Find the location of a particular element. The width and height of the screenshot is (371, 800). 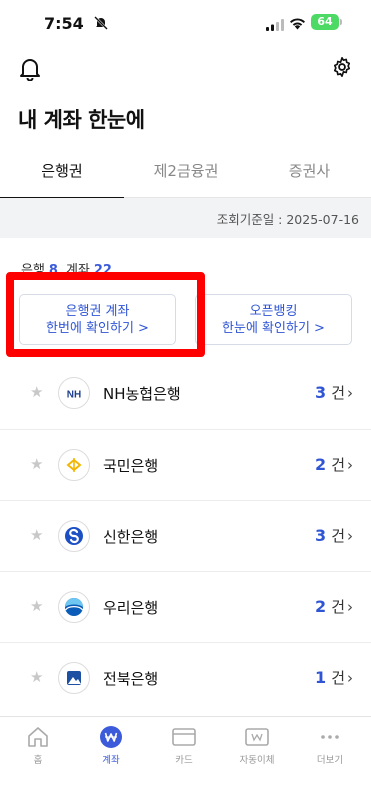

bank-name: 우리은행 is located at coordinates (131, 608).